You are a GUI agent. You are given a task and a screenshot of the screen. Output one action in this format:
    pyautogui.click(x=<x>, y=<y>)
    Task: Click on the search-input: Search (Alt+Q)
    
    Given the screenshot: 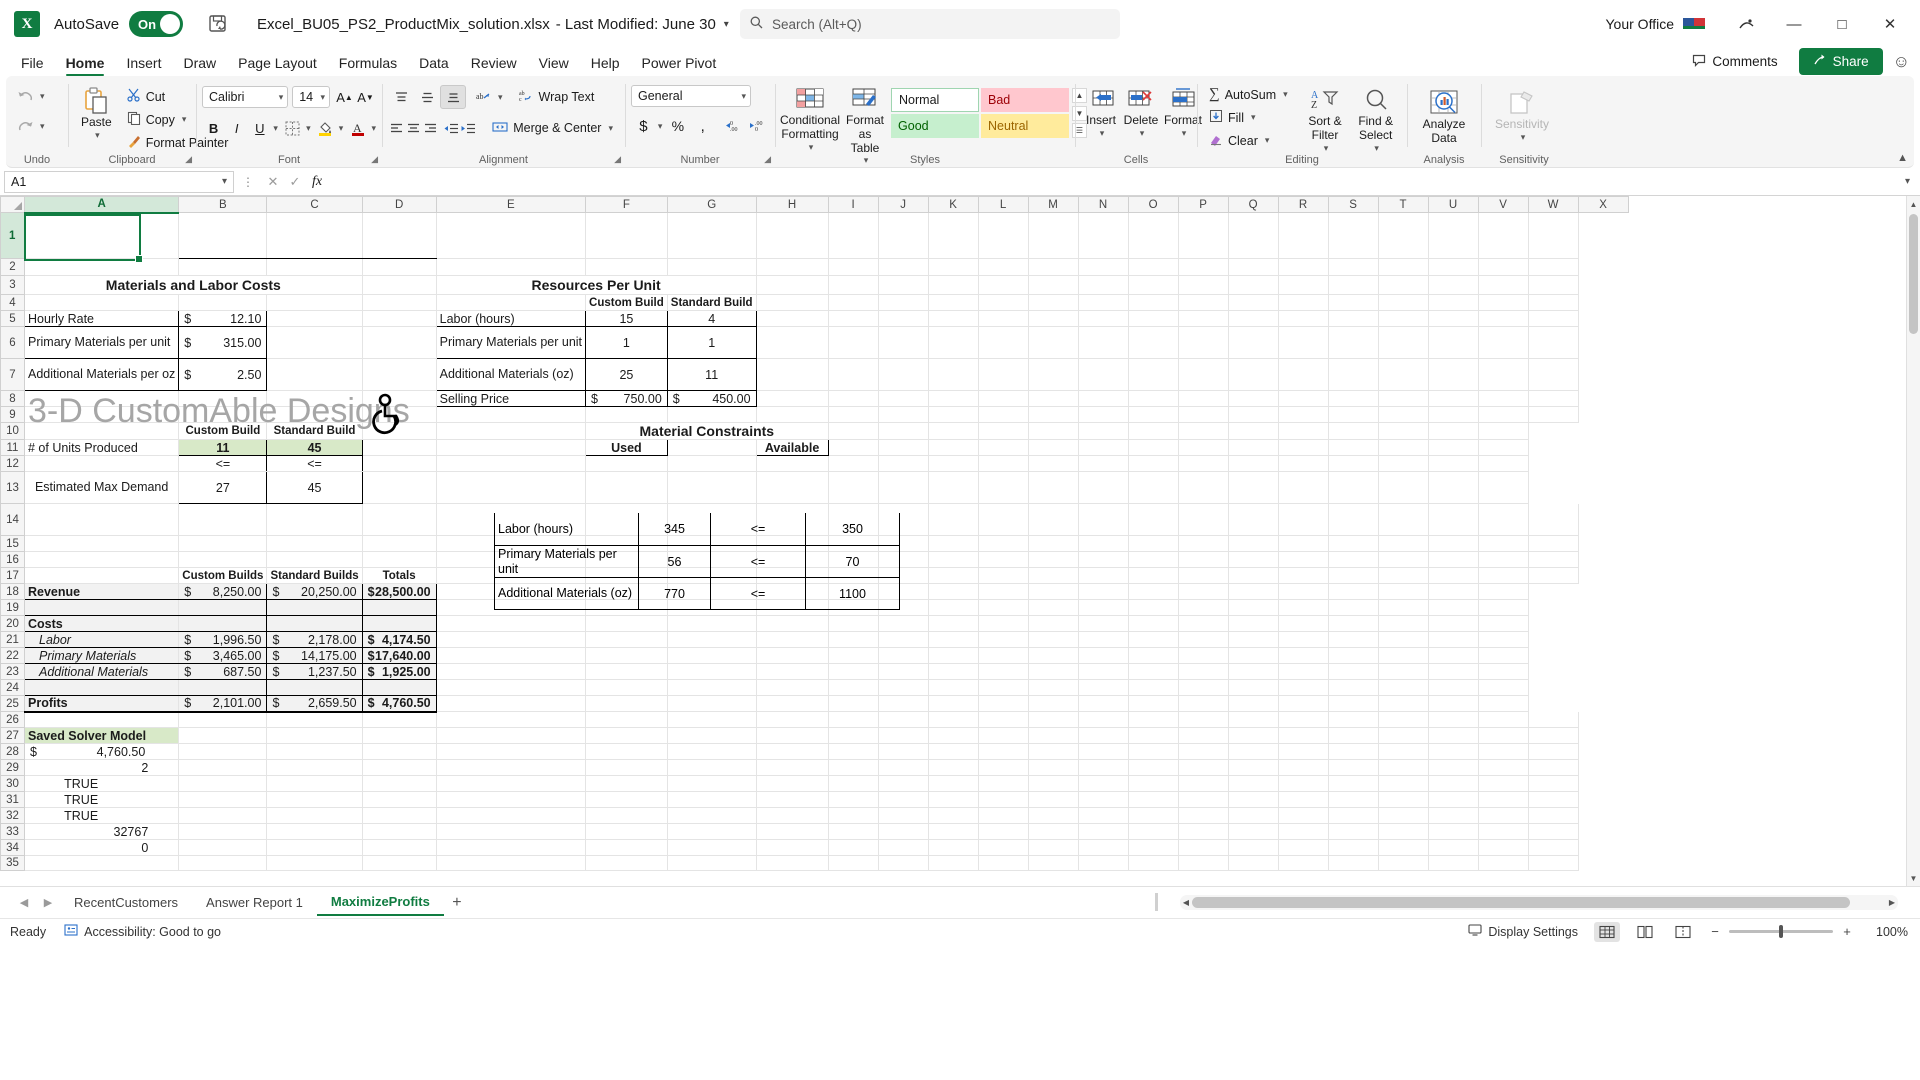 What is the action you would take?
    pyautogui.click(x=930, y=24)
    